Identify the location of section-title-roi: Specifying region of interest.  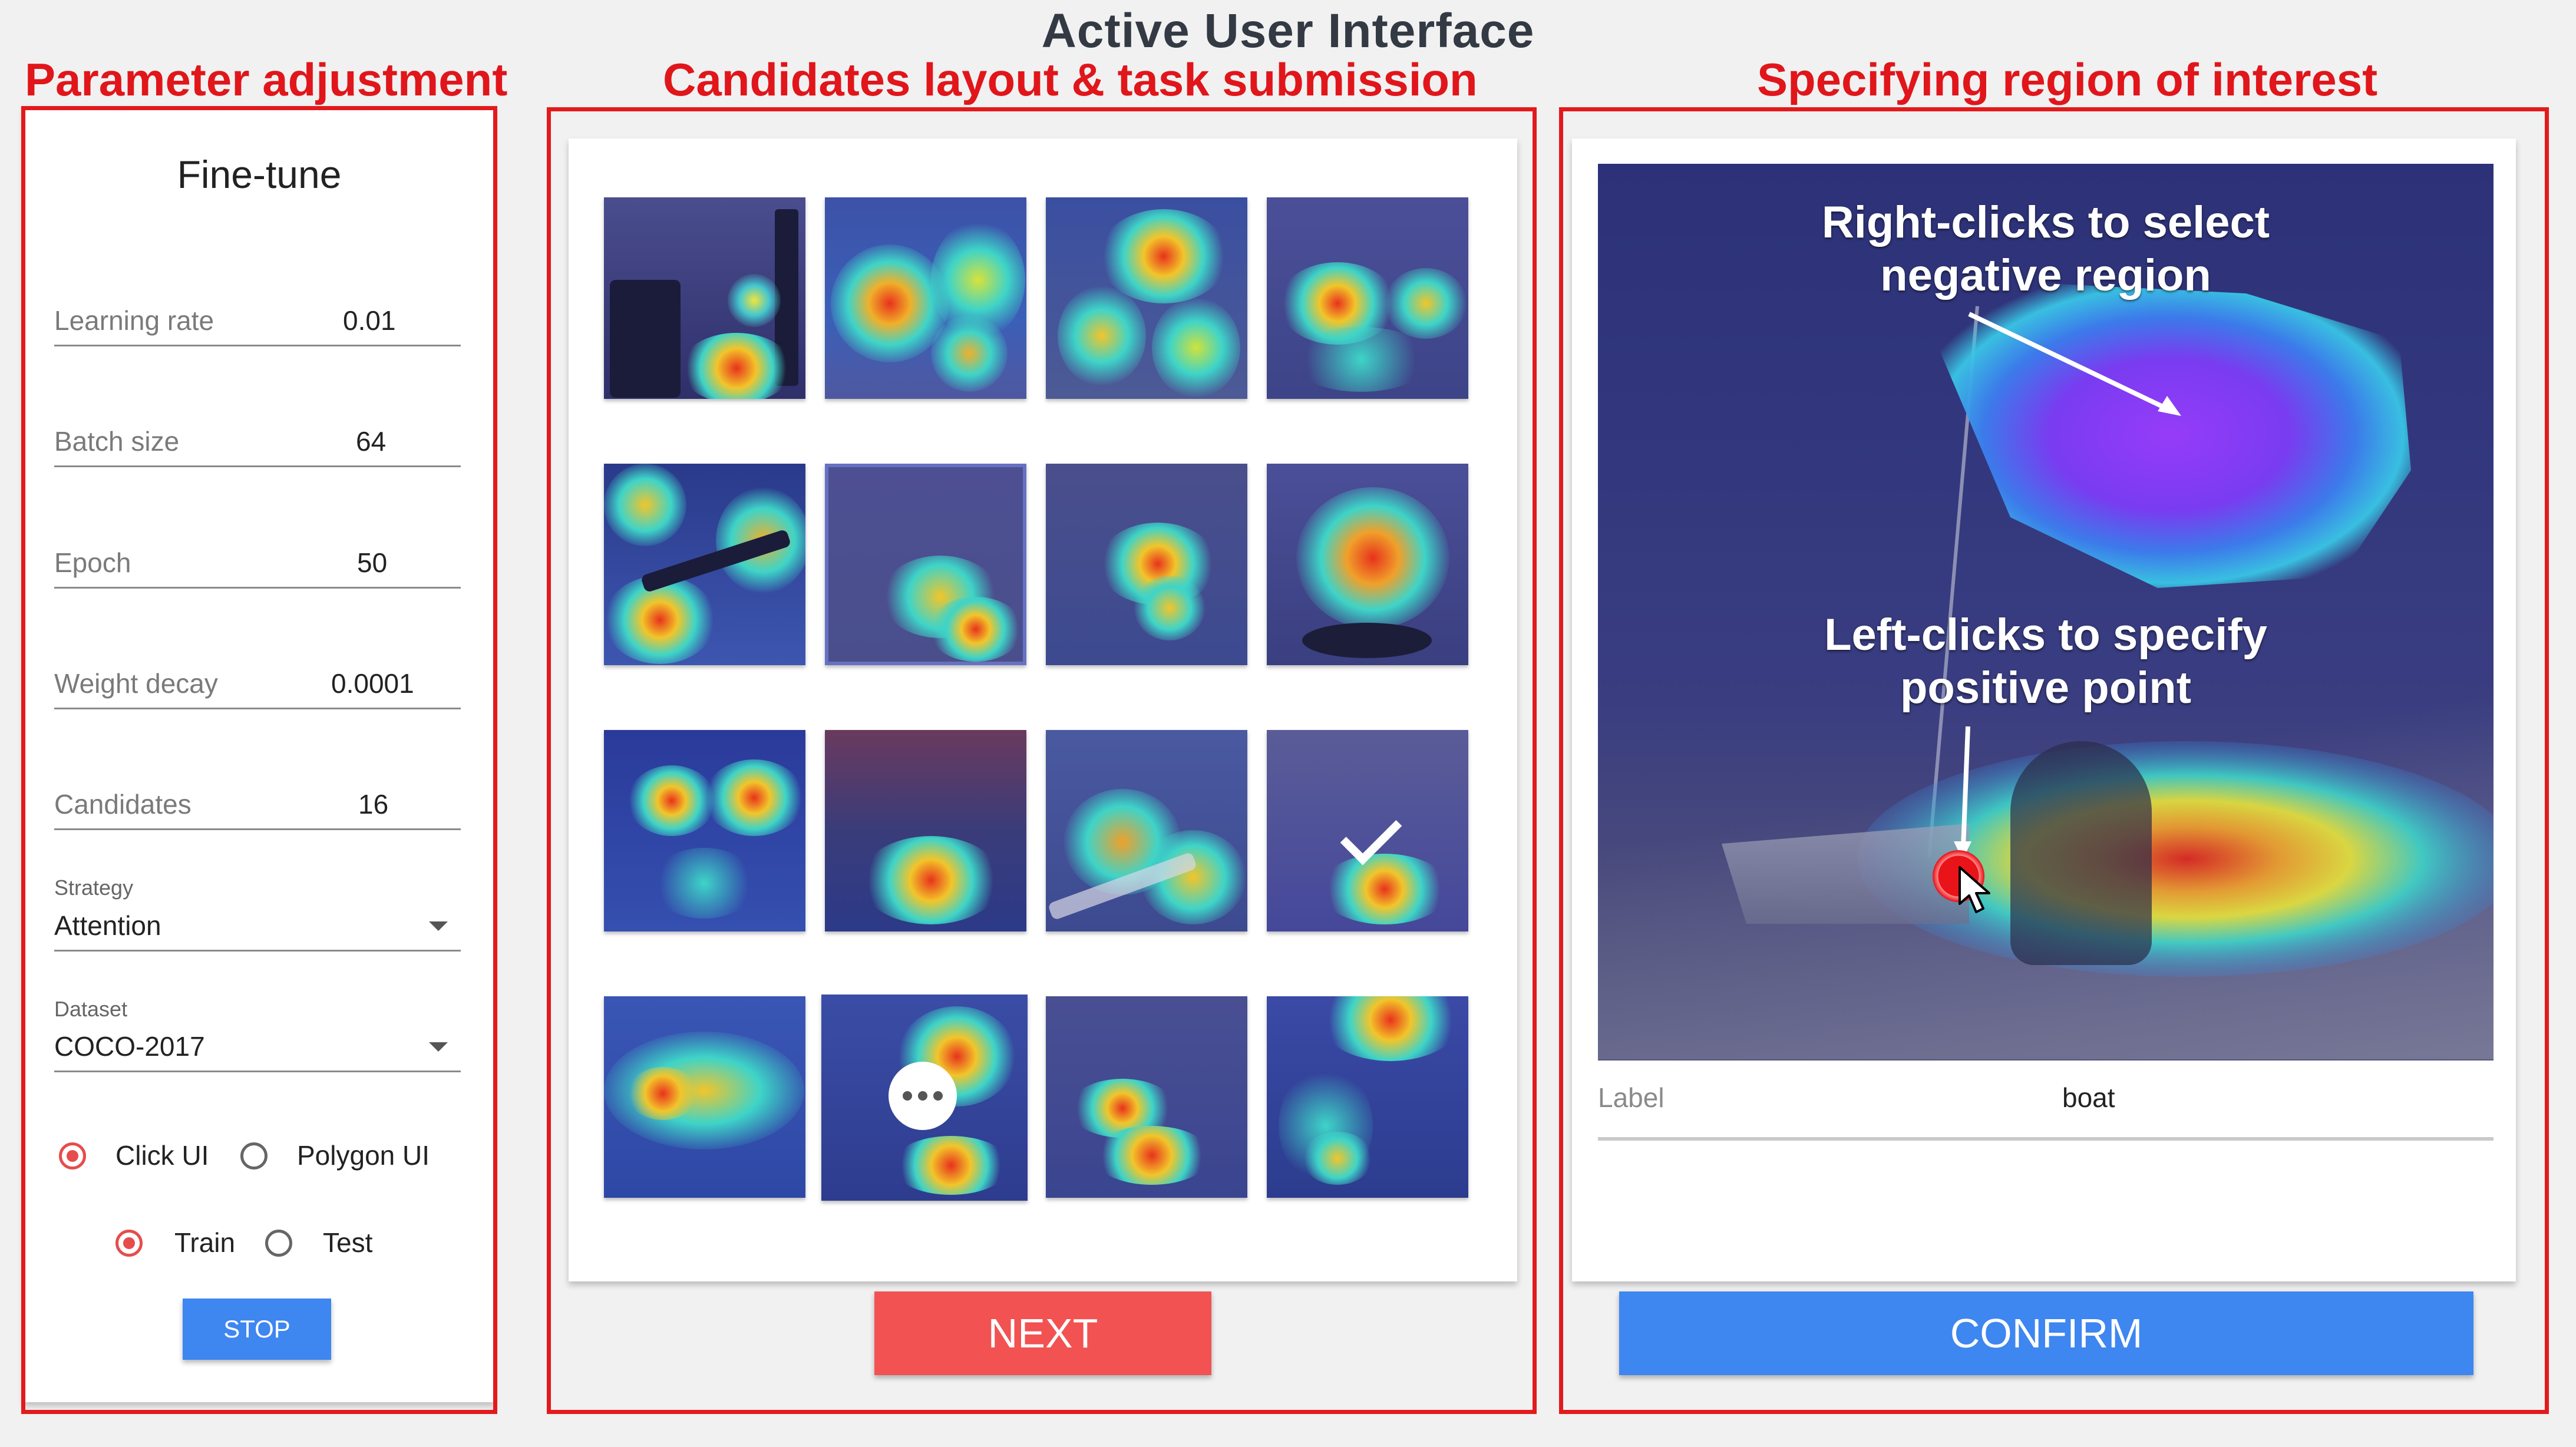
(2067, 80).